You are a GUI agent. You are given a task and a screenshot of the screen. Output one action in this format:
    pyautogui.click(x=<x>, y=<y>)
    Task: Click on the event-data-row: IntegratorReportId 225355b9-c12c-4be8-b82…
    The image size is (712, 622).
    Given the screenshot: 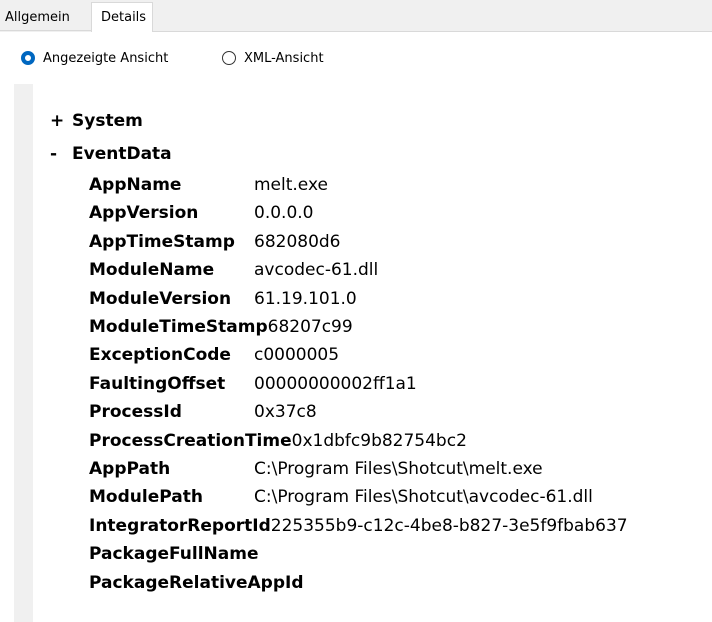 What is the action you would take?
    pyautogui.click(x=358, y=528)
    